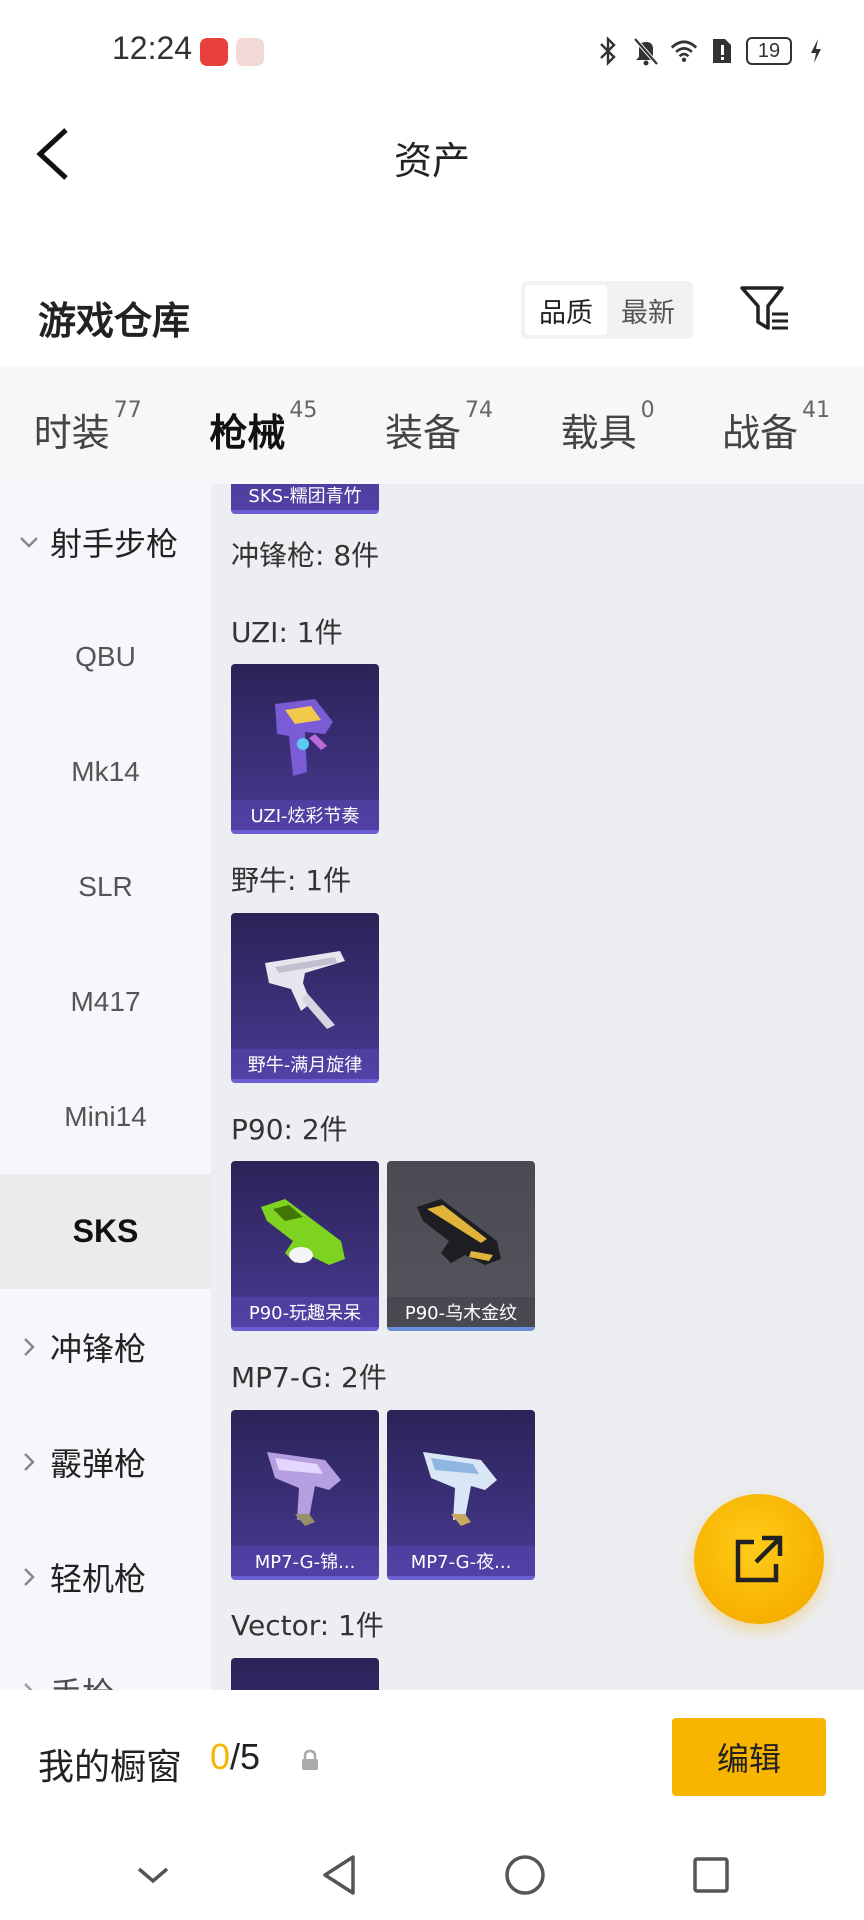 This screenshot has width=864, height=1920. What do you see at coordinates (105, 1346) in the screenshot?
I see `sidebar-group-smg: 冲锋枪` at bounding box center [105, 1346].